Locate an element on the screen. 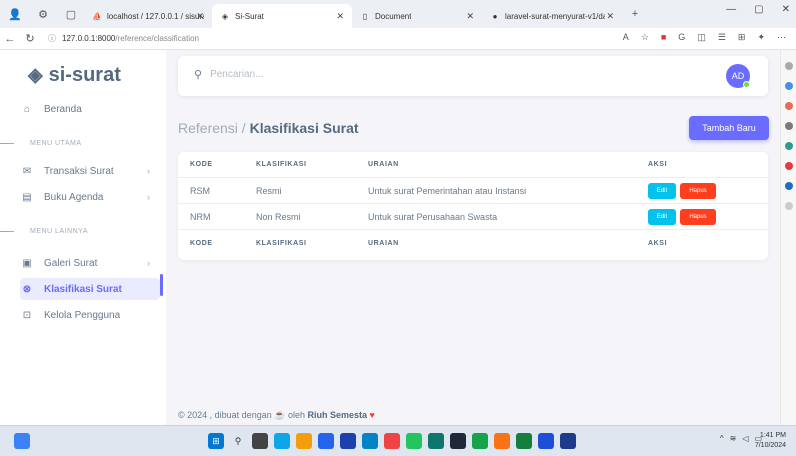  close-window-icon: ✕ is located at coordinates (786, 9).